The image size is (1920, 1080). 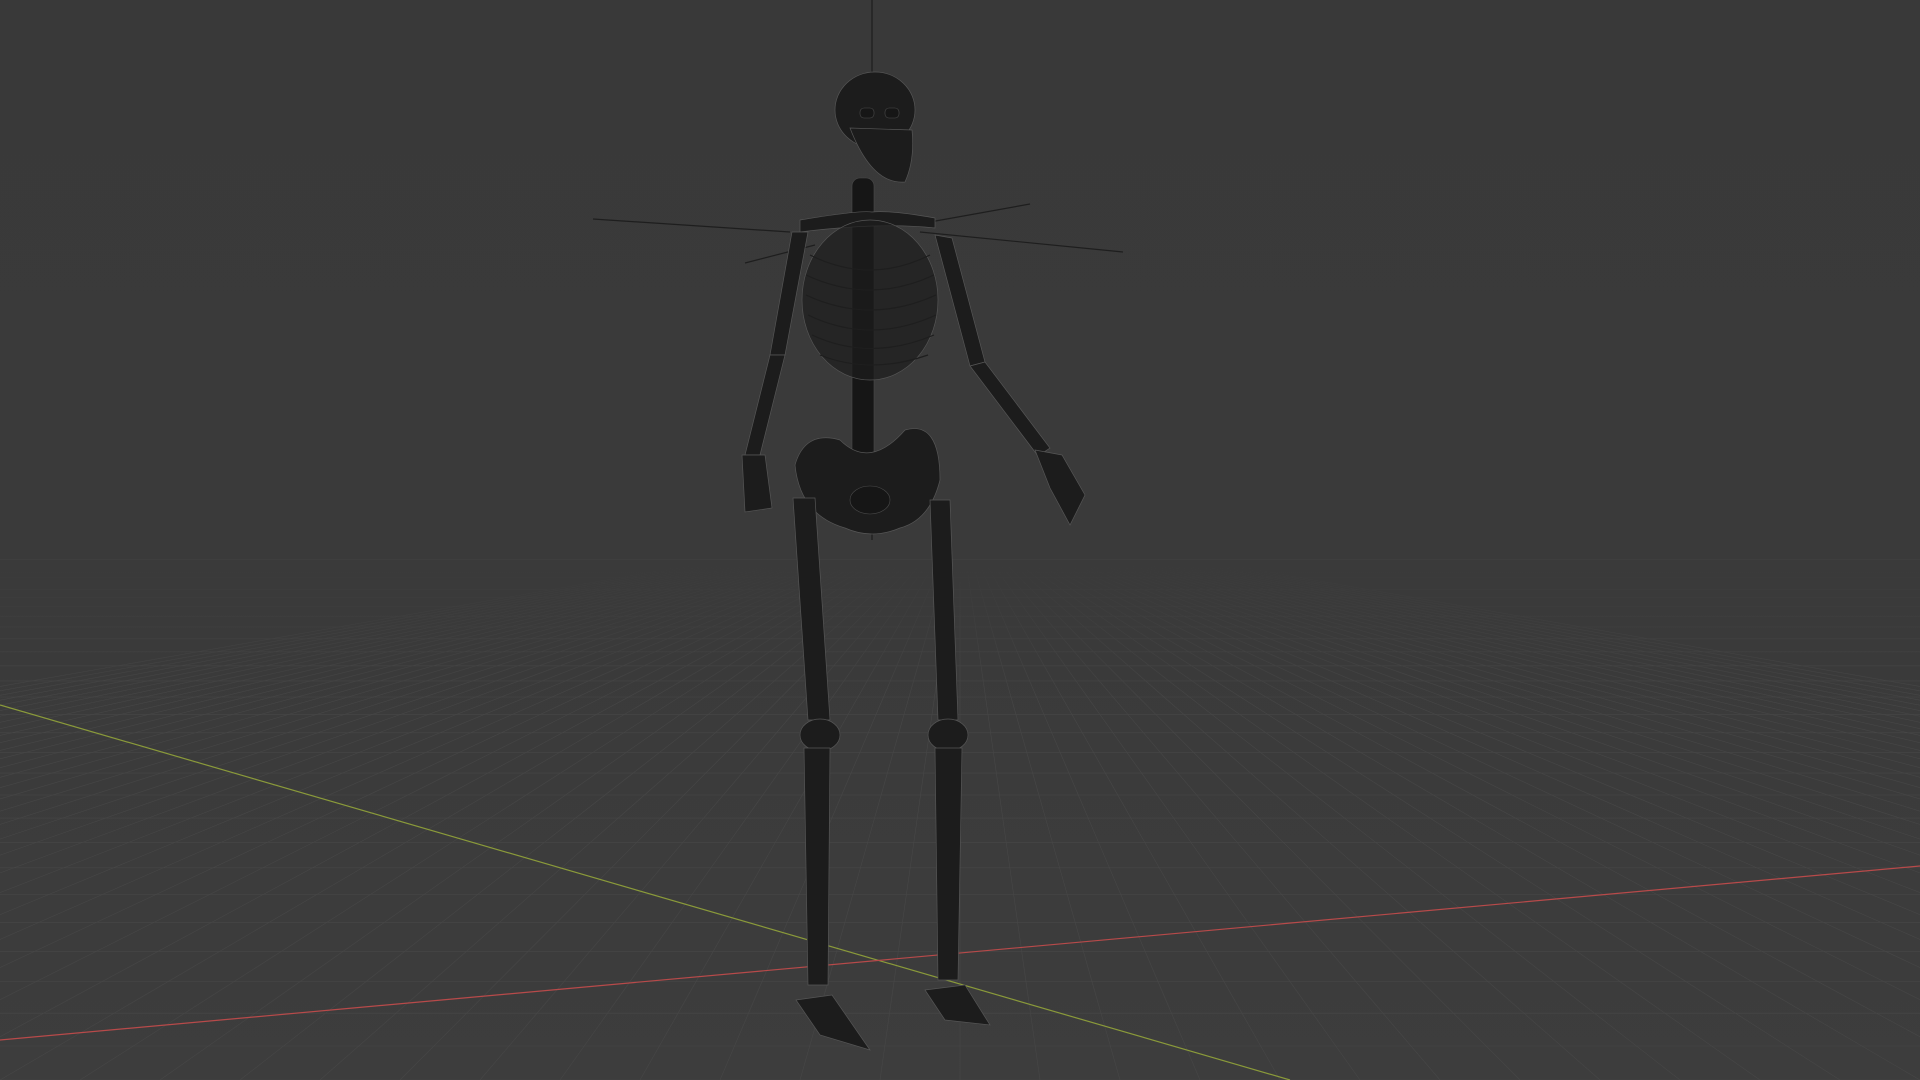 What do you see at coordinates (1010, 380) in the screenshot?
I see `left-arm` at bounding box center [1010, 380].